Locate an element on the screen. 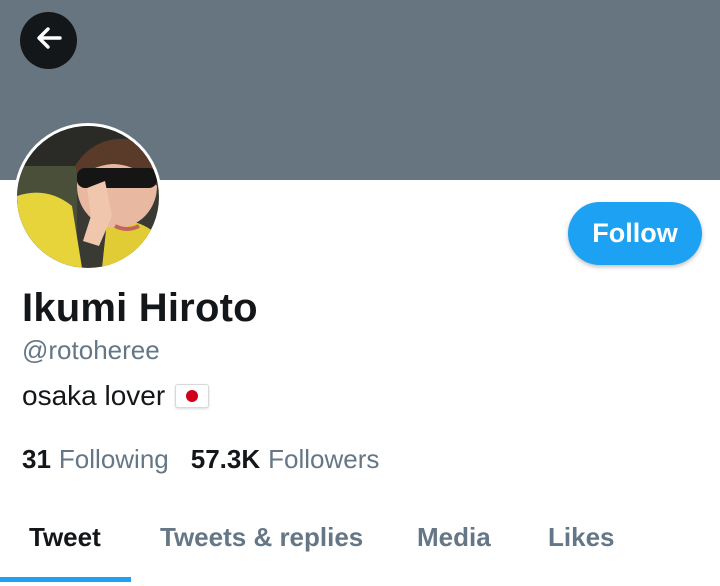 The height and width of the screenshot is (586, 720). following-label: Following is located at coordinates (113, 459).